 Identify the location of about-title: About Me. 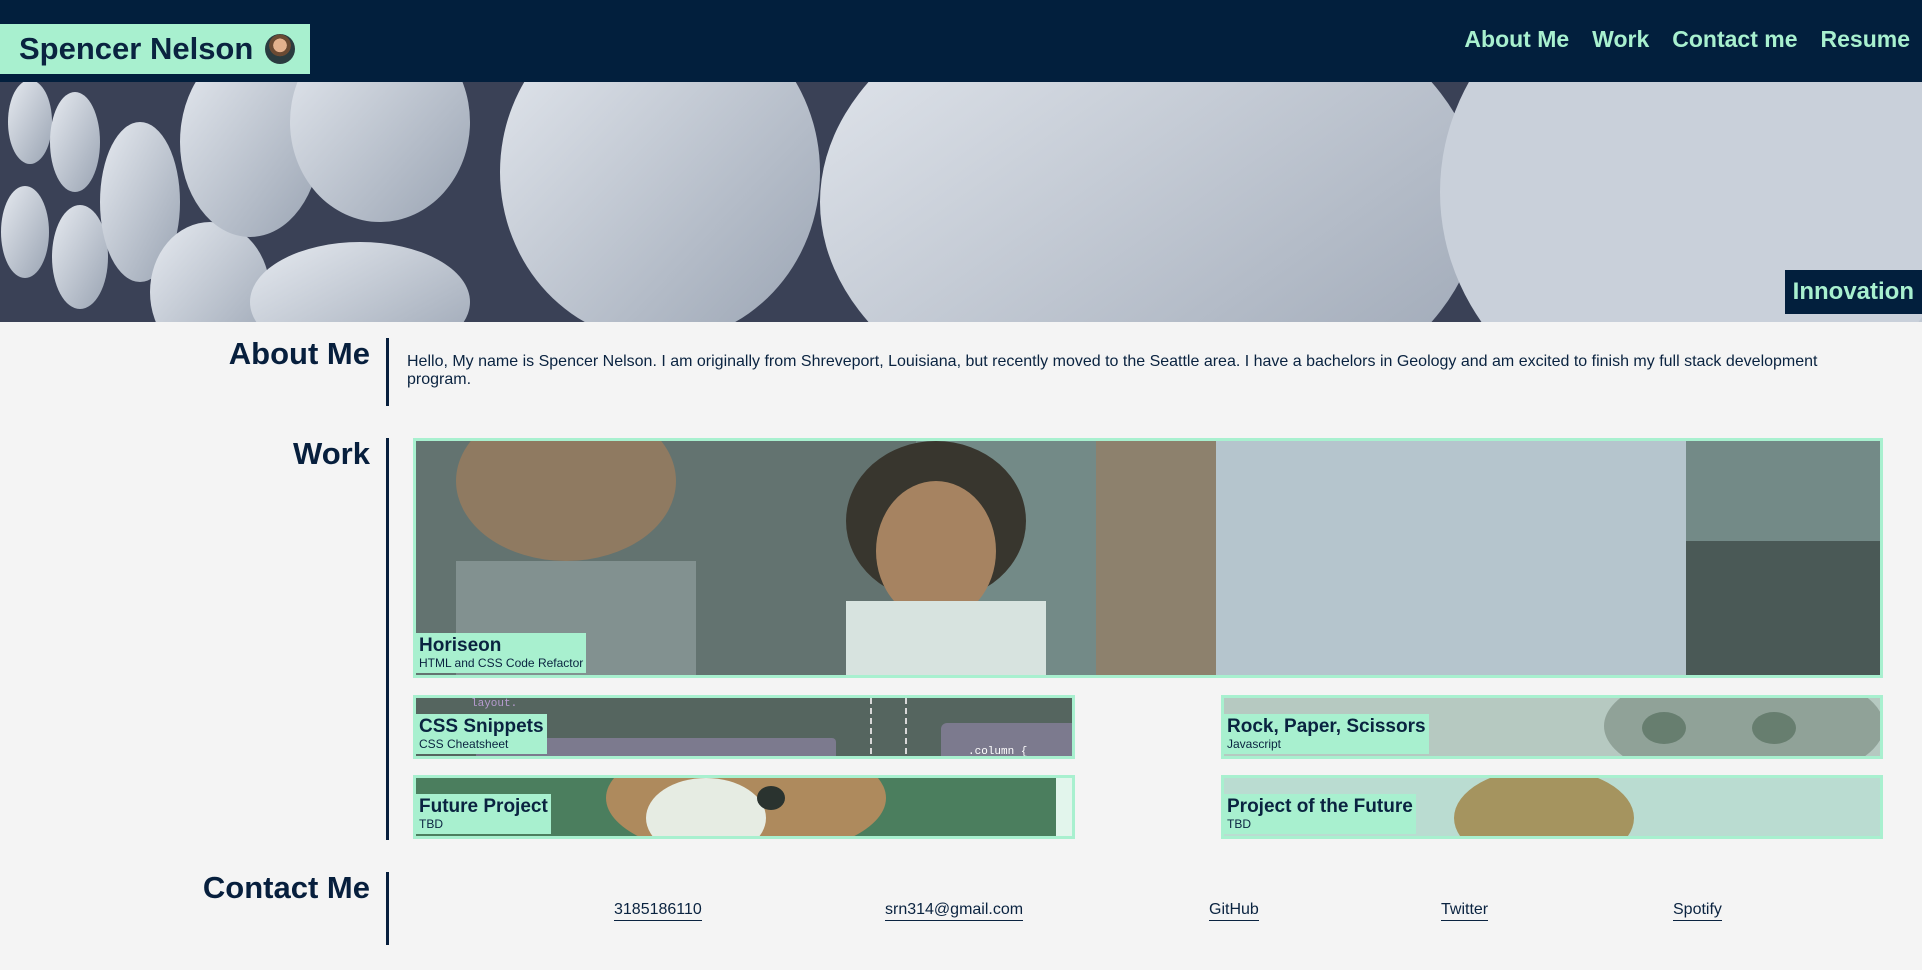
(299, 353).